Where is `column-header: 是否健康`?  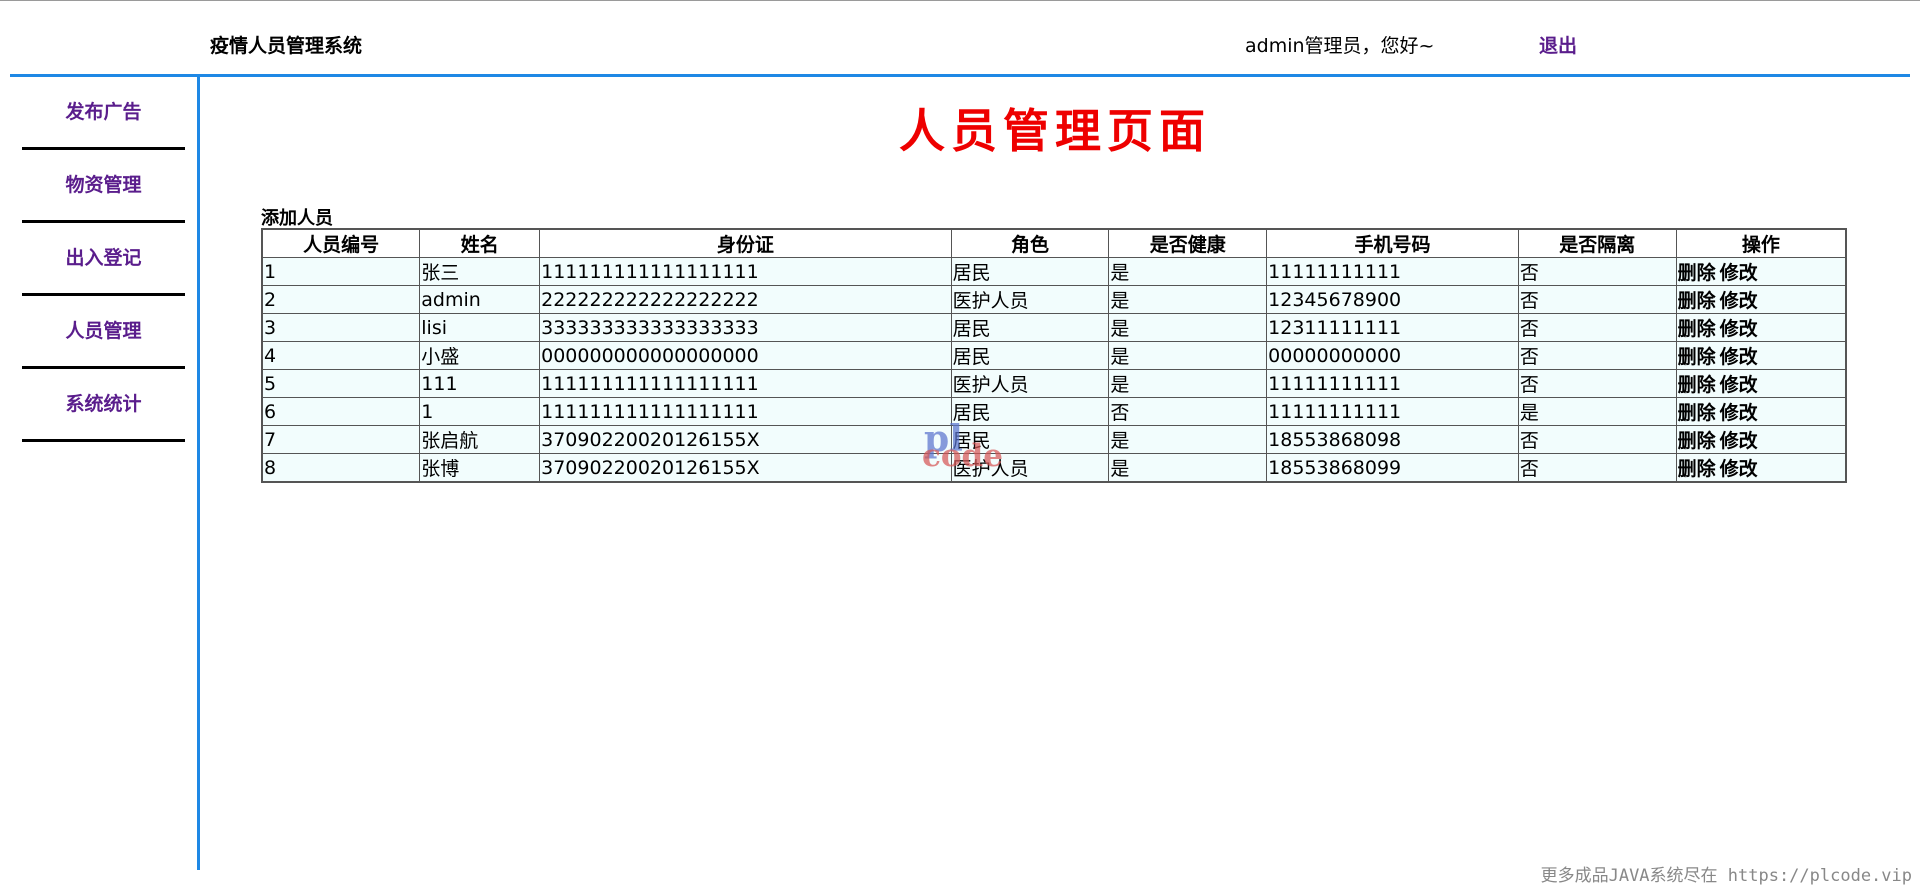 column-header: 是否健康 is located at coordinates (1188, 243).